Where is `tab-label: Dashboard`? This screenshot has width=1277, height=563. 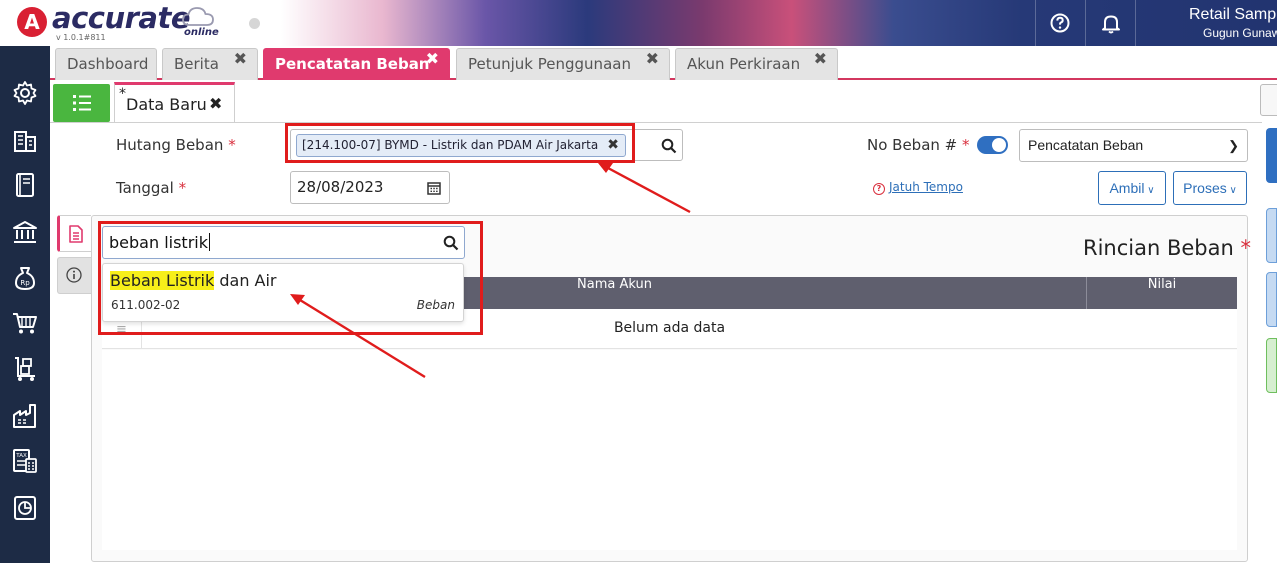
tab-label: Dashboard is located at coordinates (108, 64).